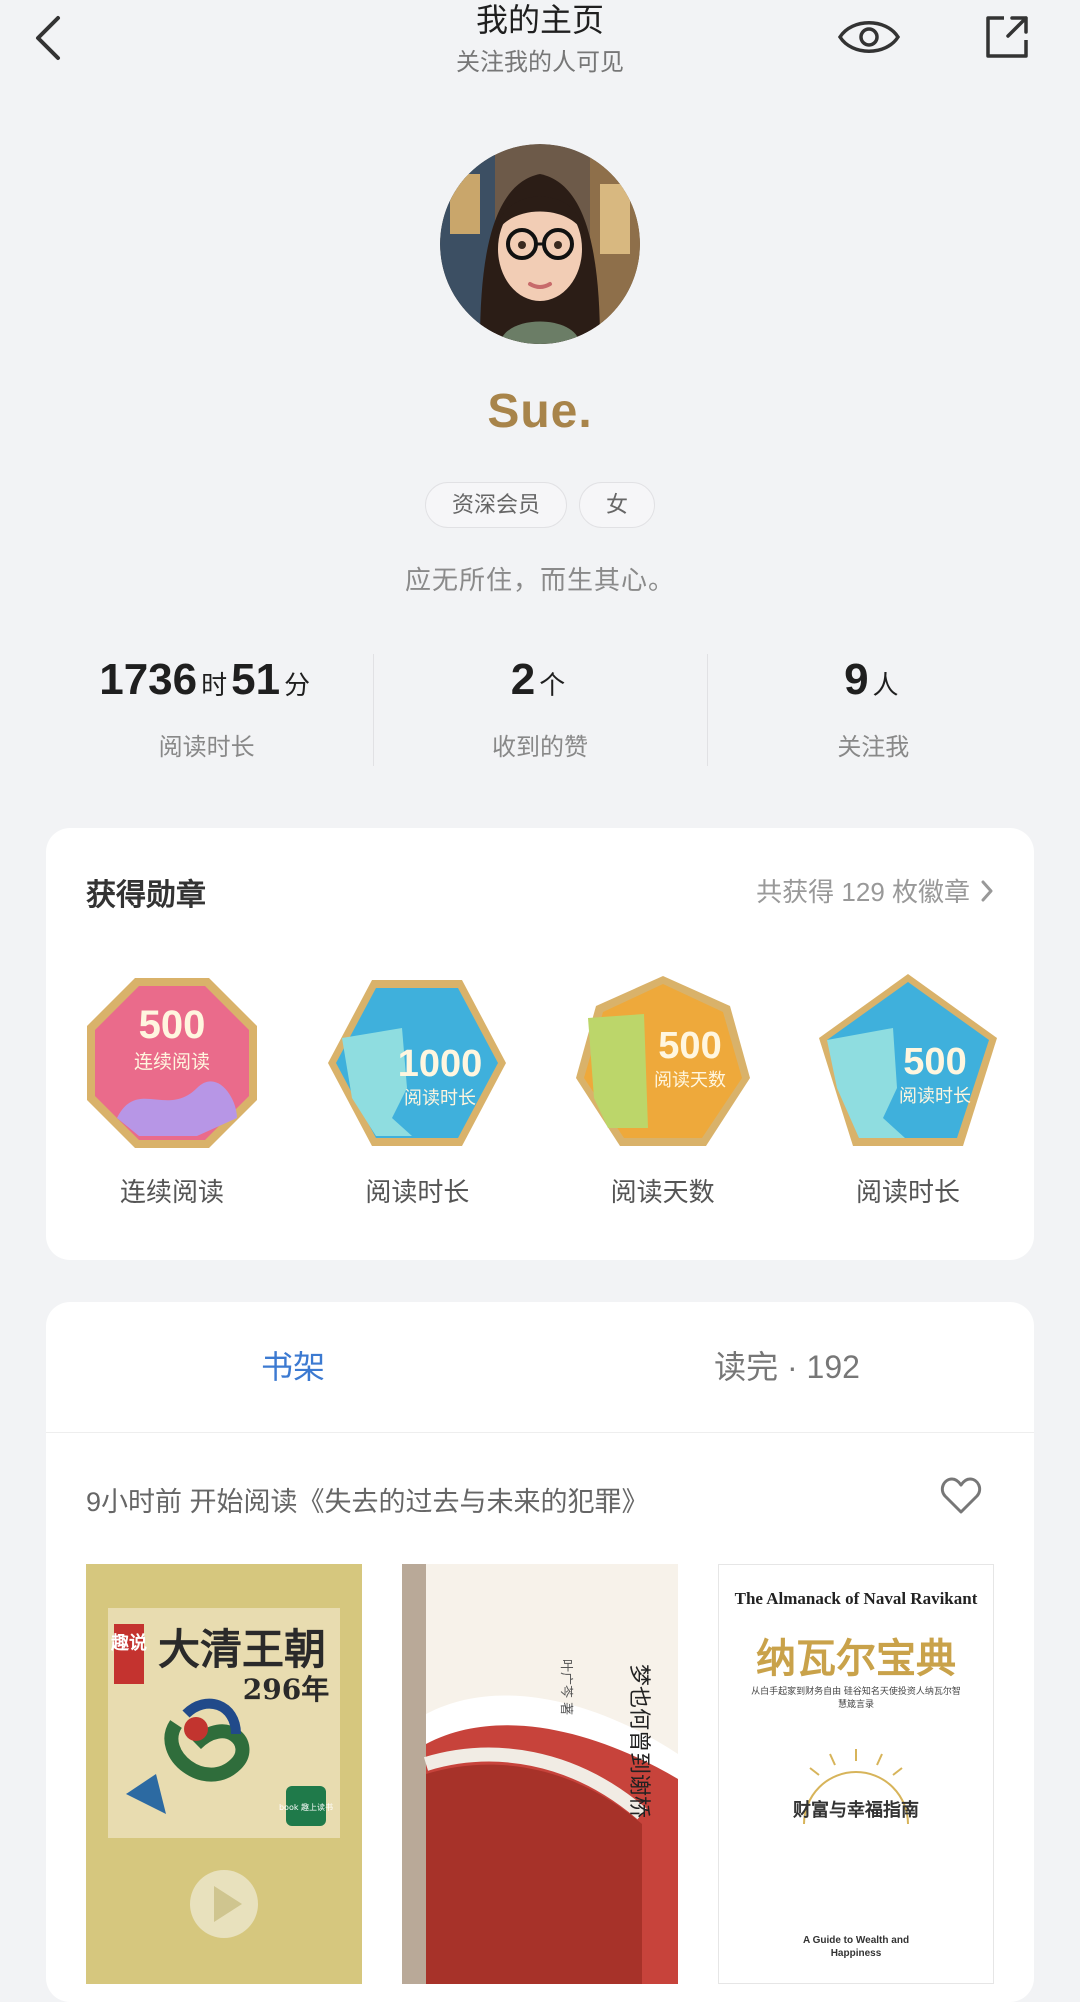 The width and height of the screenshot is (1080, 2002). Describe the element at coordinates (146, 895) in the screenshot. I see `medals-title: 获得勋章` at that location.